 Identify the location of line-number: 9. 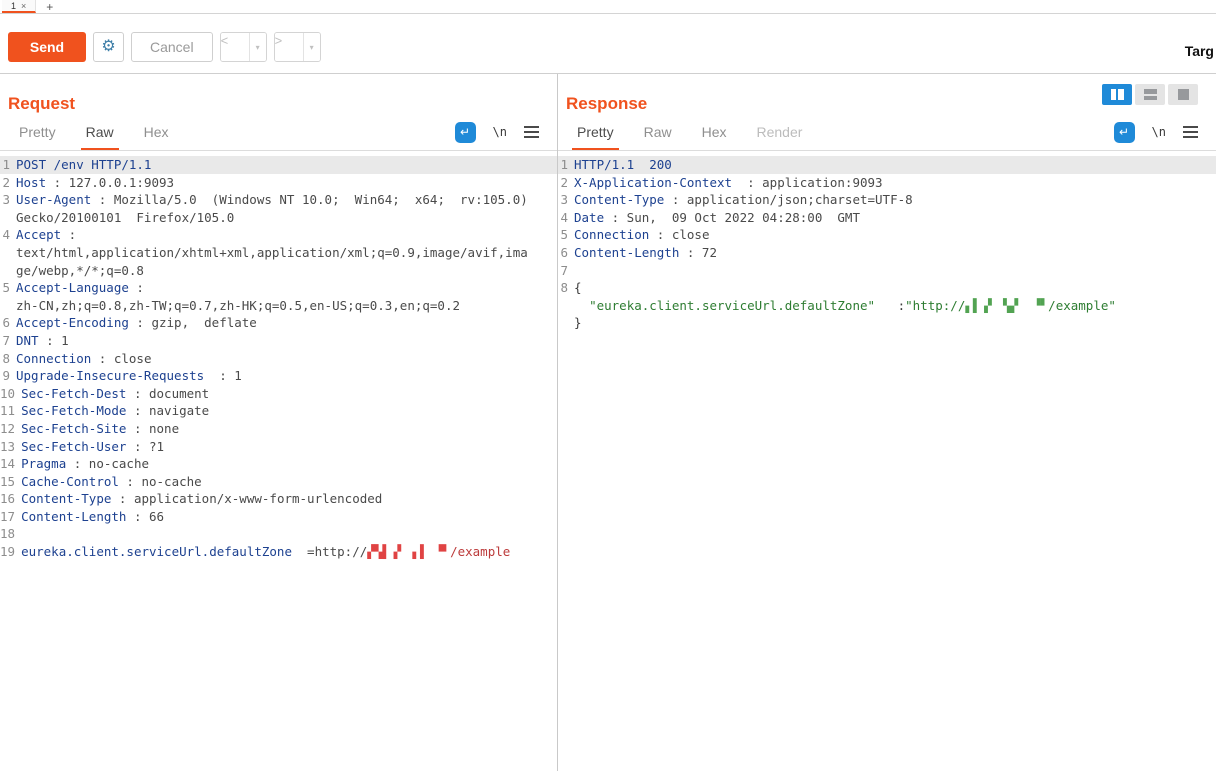
(6, 376).